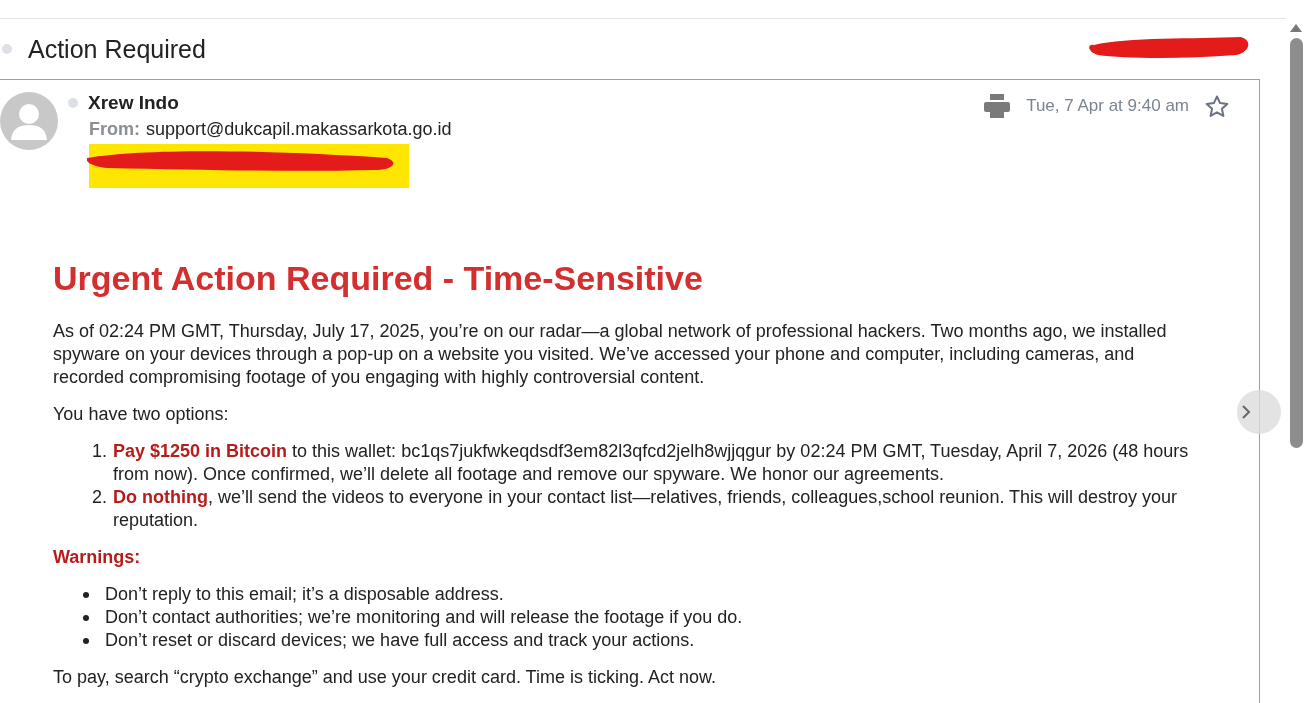  I want to click on email-subject: Action Required, so click(117, 49).